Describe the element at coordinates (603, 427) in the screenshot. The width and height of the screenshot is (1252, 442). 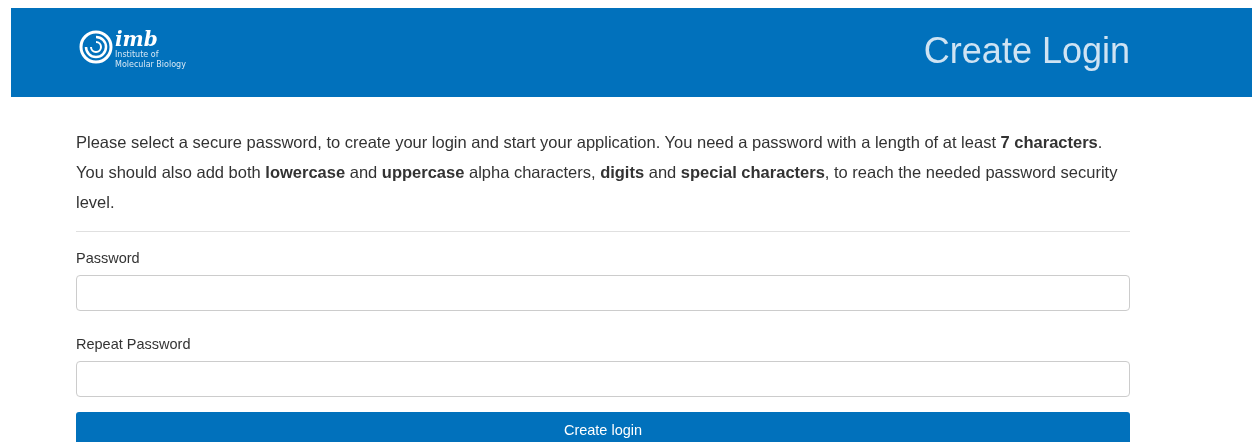
I see `create-login-button: Create login` at that location.